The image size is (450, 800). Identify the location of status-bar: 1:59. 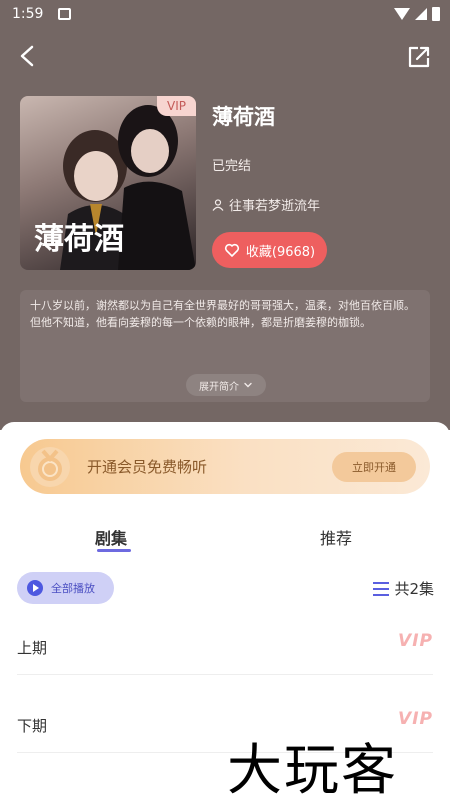
(225, 15).